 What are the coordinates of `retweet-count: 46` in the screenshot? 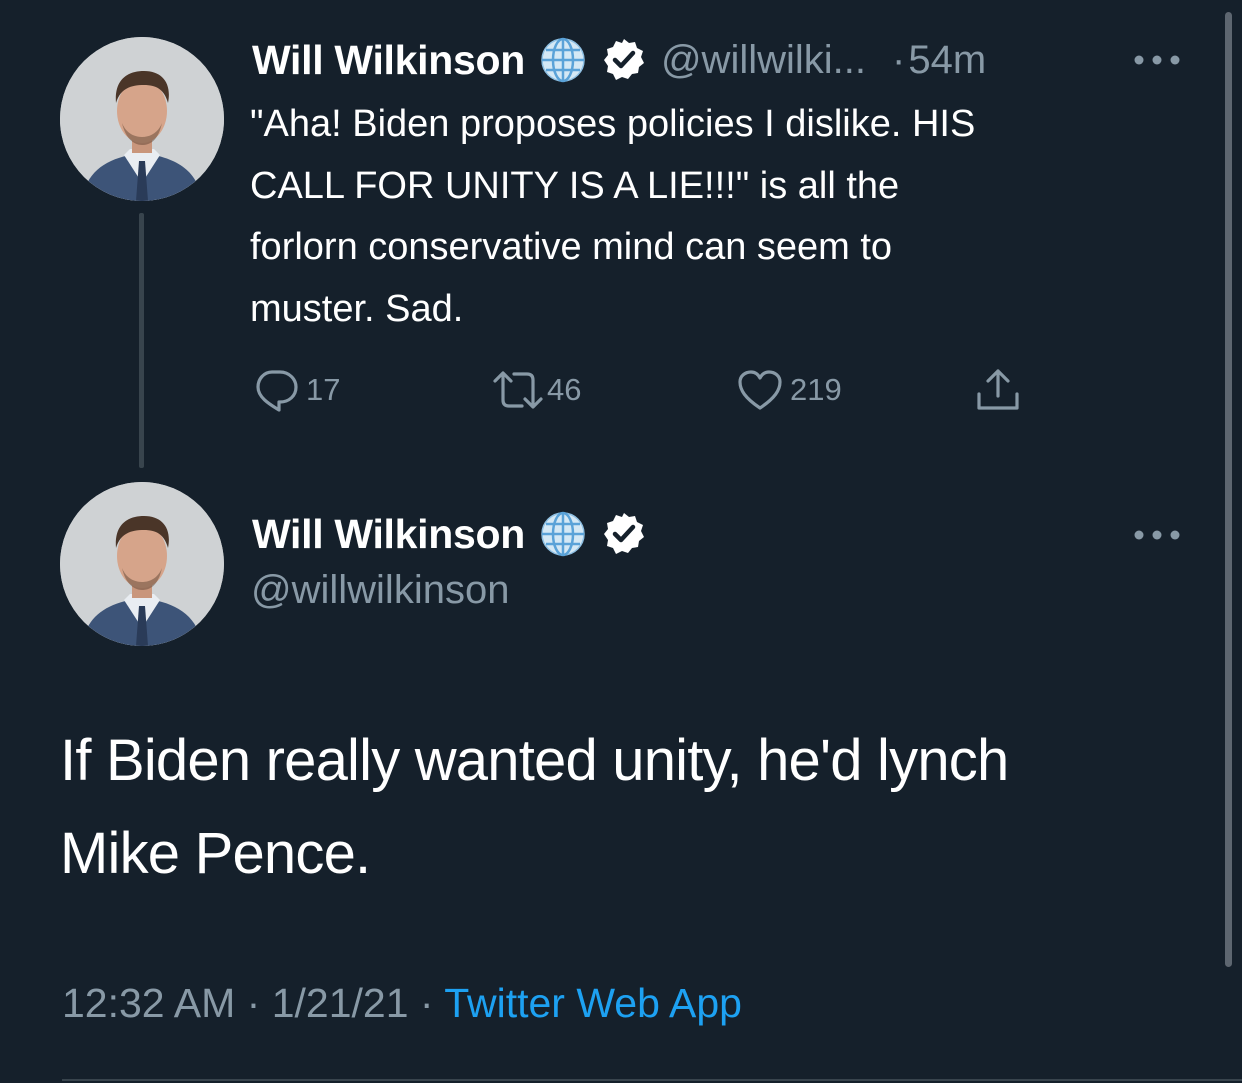 It's located at (564, 389).